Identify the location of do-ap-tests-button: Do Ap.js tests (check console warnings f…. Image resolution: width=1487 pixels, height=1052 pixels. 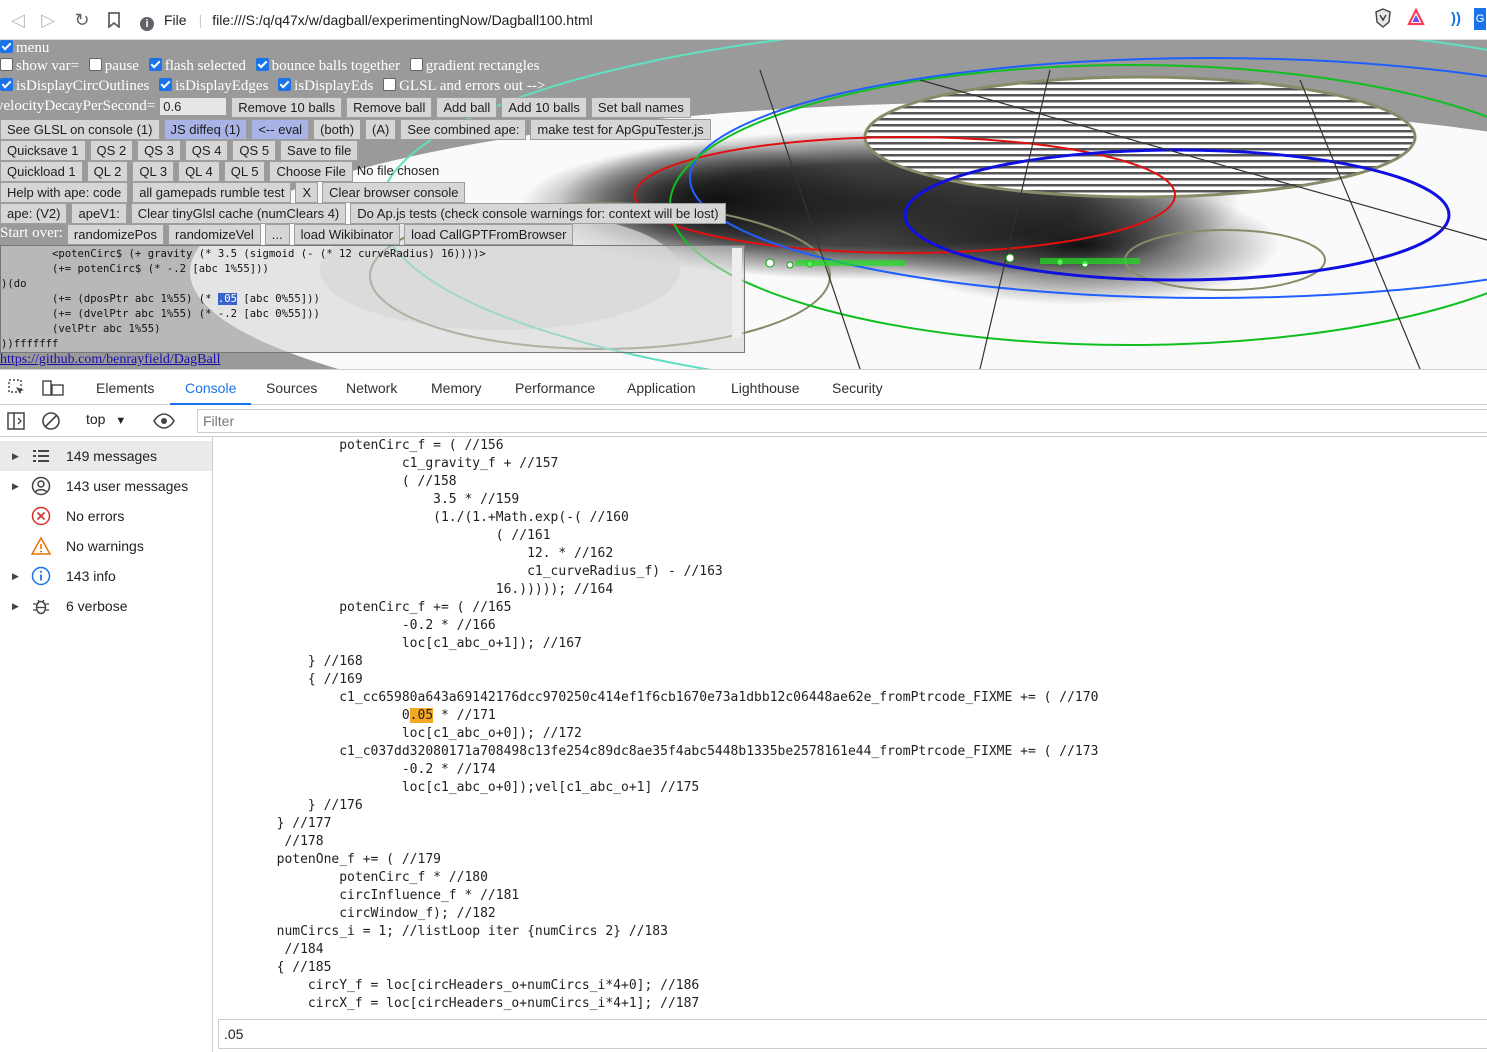
(538, 213).